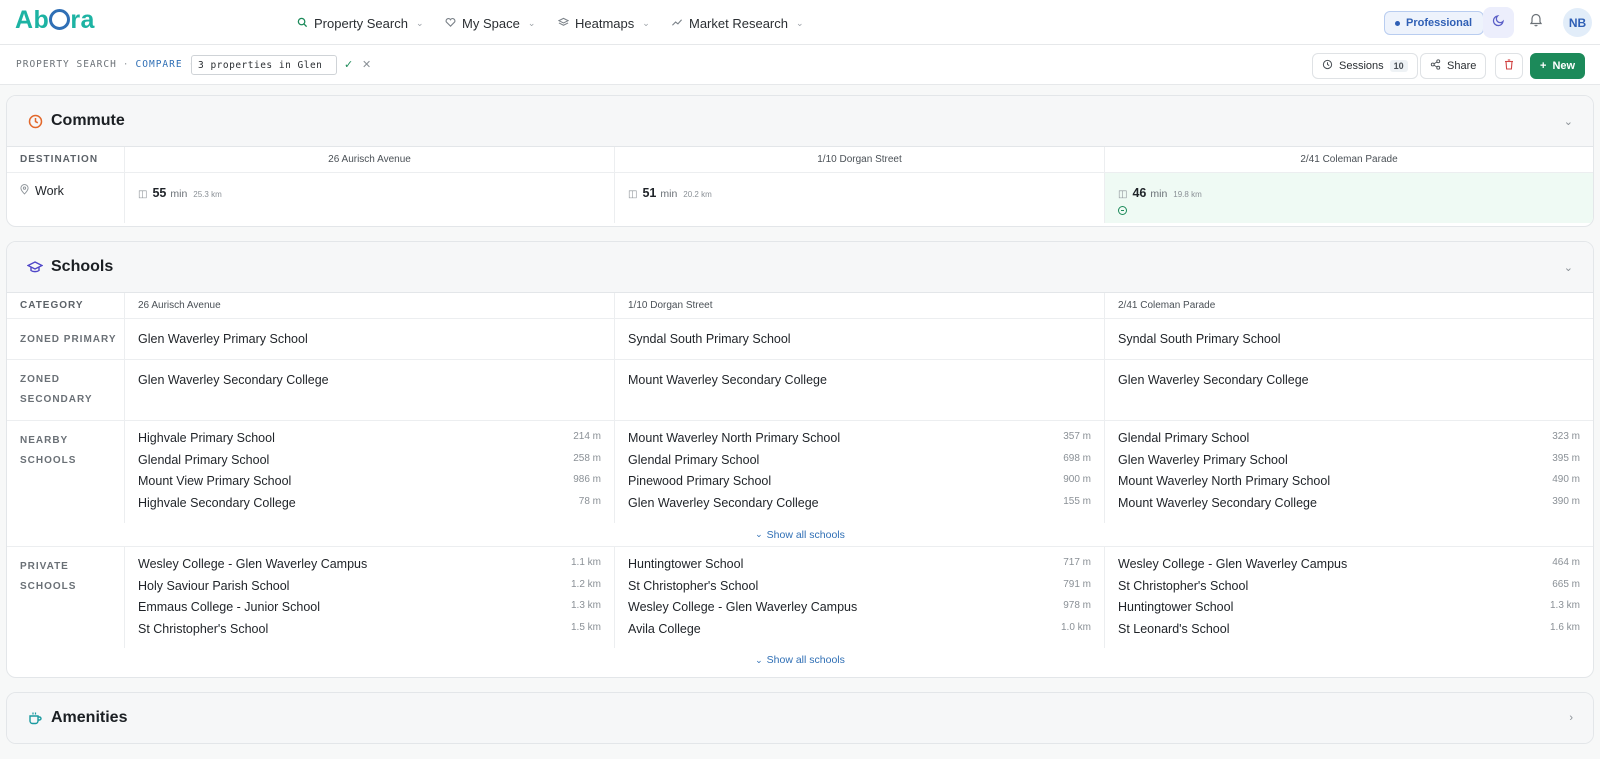 The image size is (1600, 759). Describe the element at coordinates (1397, 23) in the screenshot. I see `status-dot` at that location.